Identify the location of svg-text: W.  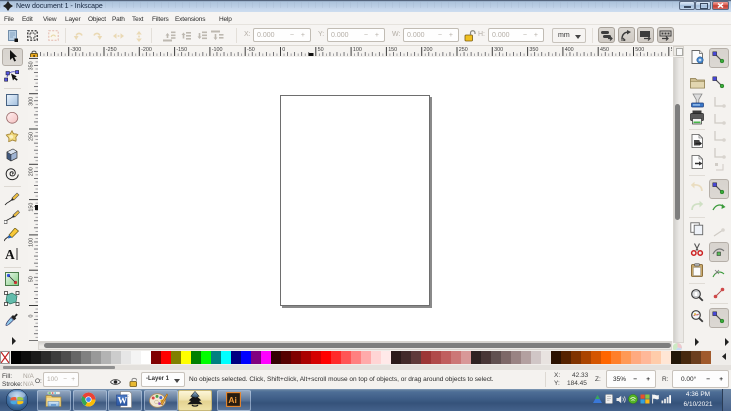
(123, 402).